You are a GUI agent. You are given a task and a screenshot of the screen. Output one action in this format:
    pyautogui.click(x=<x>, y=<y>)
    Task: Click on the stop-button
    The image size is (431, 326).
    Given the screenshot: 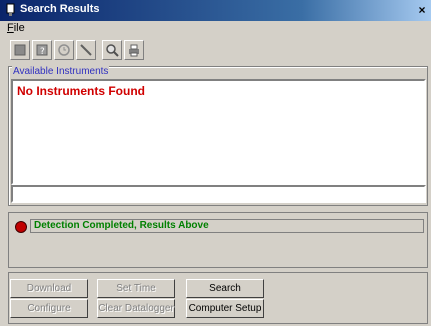 What is the action you would take?
    pyautogui.click(x=20, y=50)
    